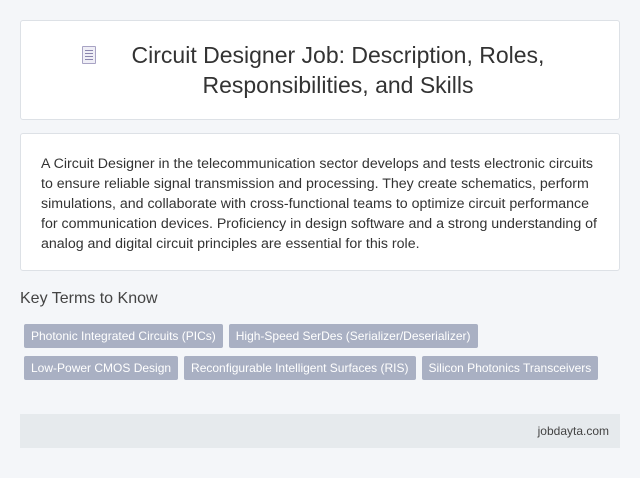  What do you see at coordinates (89, 55) in the screenshot?
I see `document-icon` at bounding box center [89, 55].